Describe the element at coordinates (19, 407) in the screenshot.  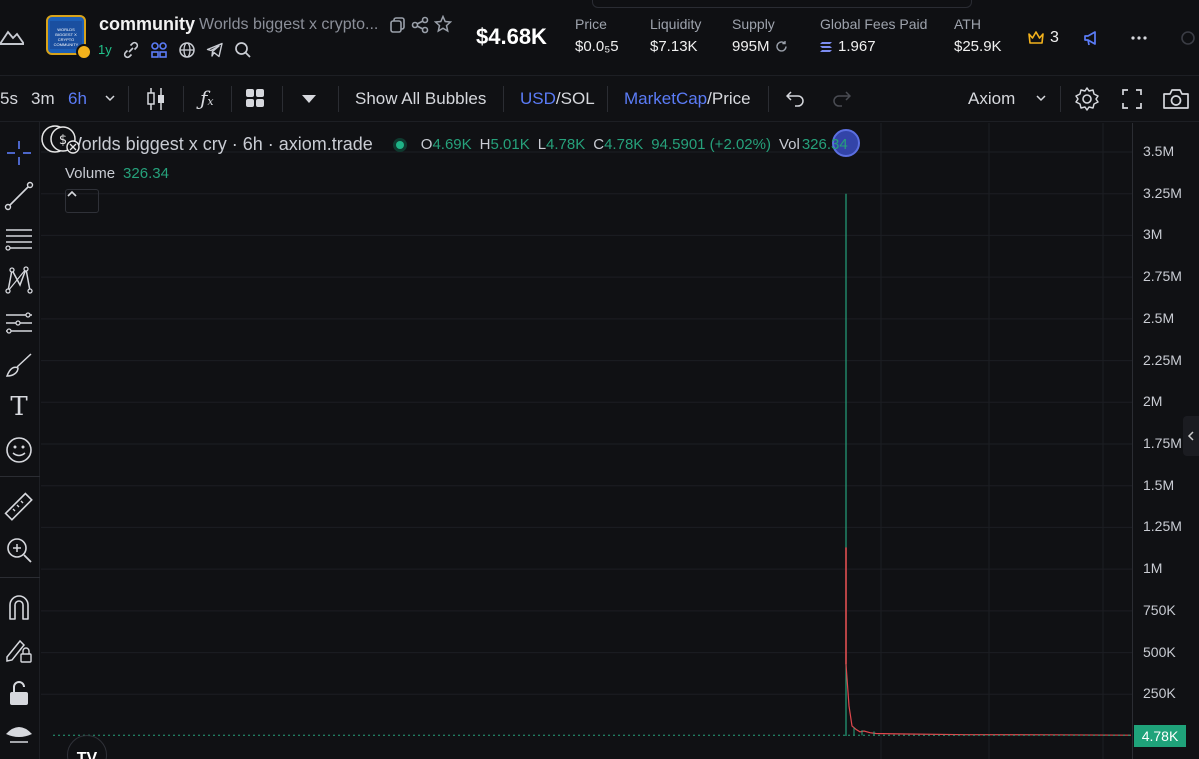
I see `text-tool-icon: T` at that location.